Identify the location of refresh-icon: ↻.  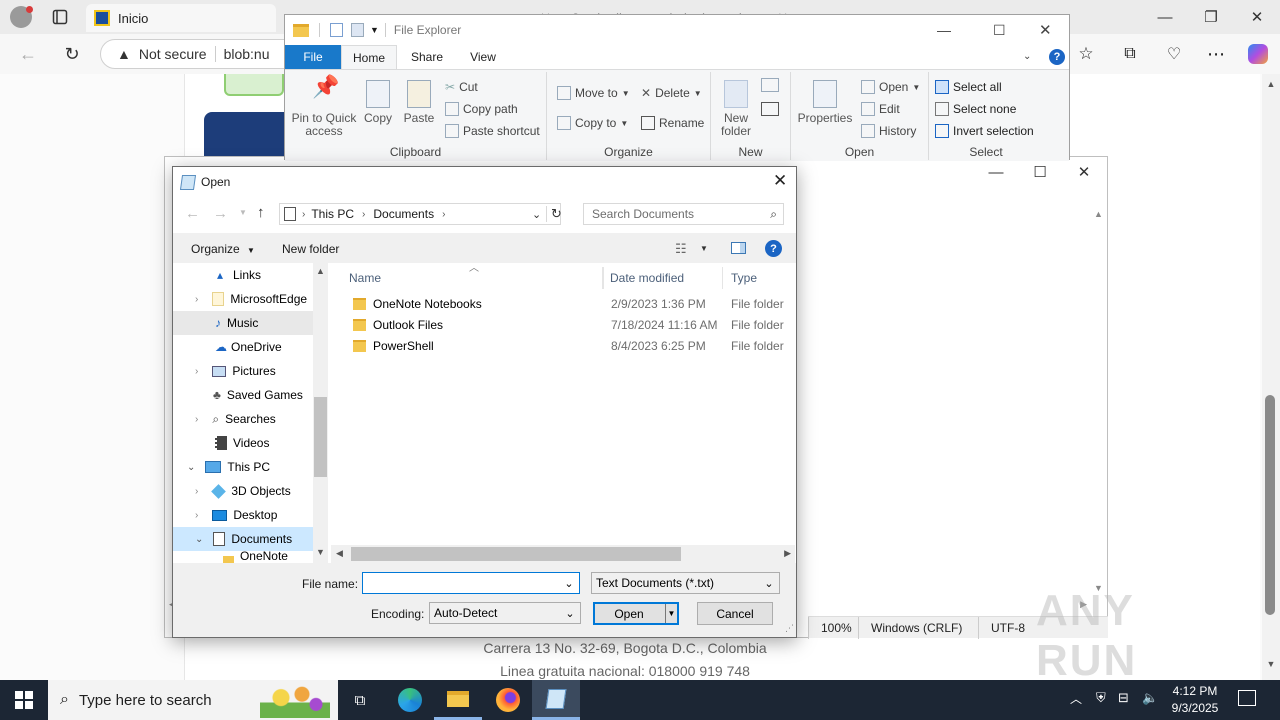
(554, 214).